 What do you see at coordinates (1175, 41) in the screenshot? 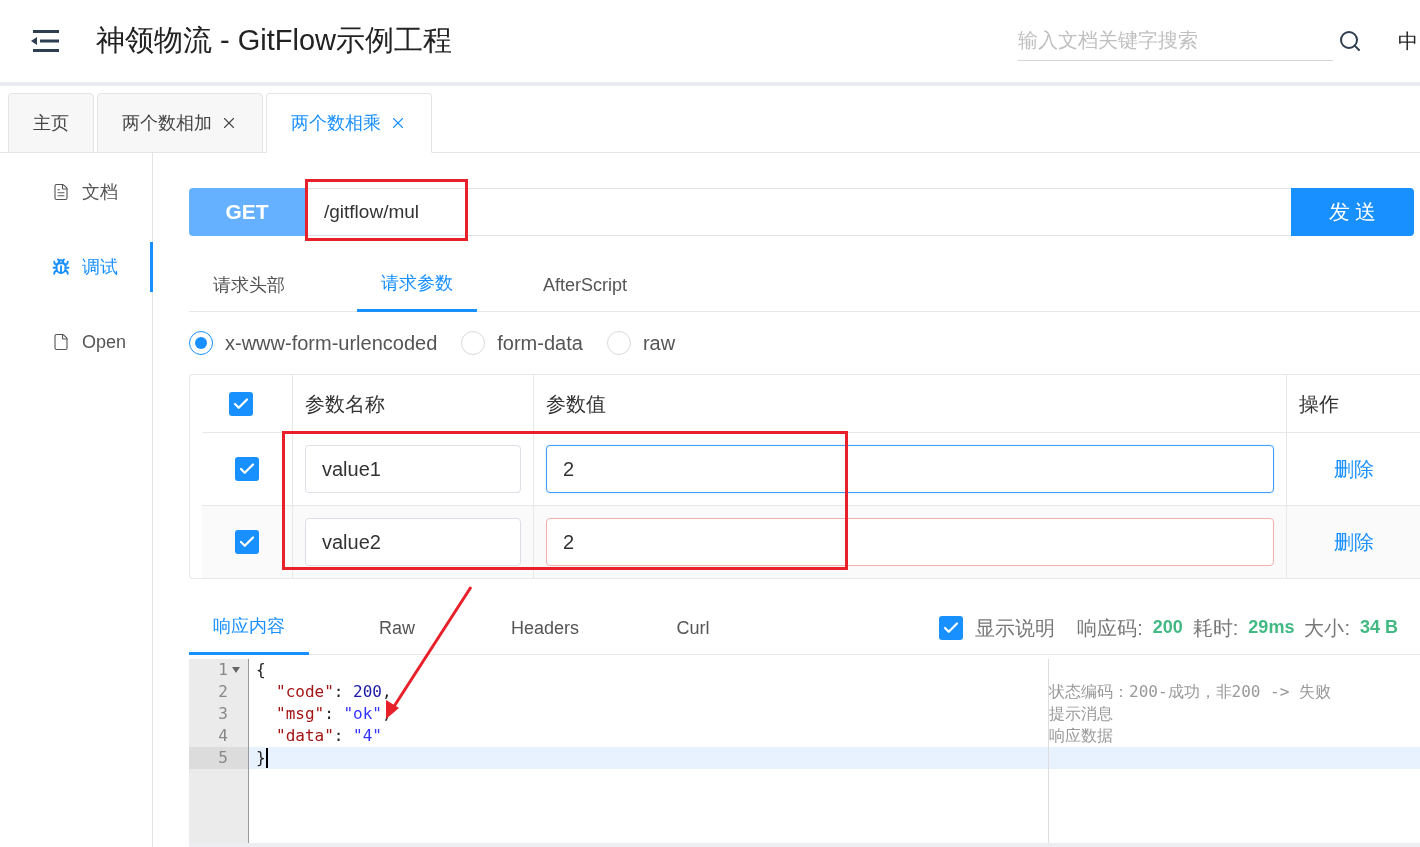
I see `search-field: 输入文档关键字搜索` at bounding box center [1175, 41].